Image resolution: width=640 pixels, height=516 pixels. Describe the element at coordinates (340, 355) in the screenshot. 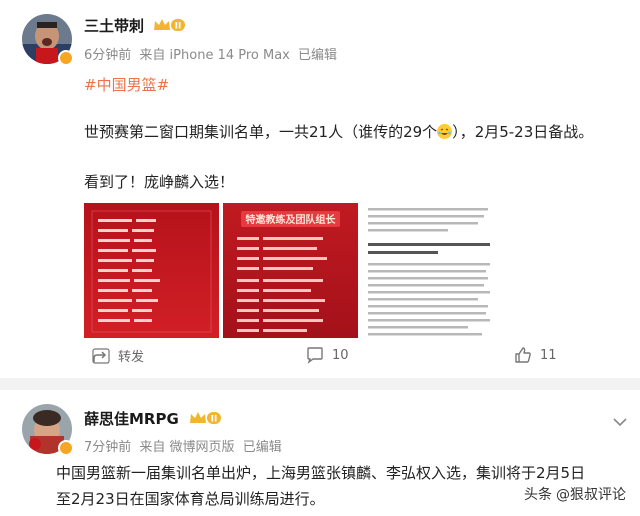

I see `comment-count: 10` at that location.